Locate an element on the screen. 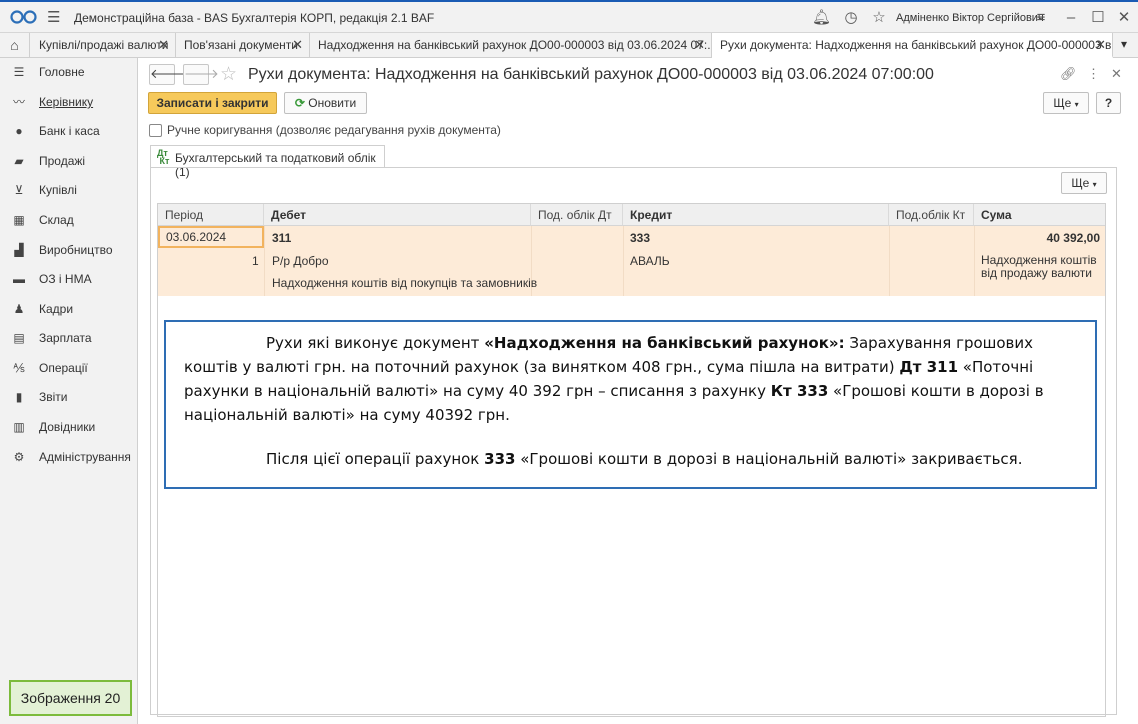 Image resolution: width=1138 pixels, height=724 pixels. minimize-icon: – is located at coordinates (1071, 18).